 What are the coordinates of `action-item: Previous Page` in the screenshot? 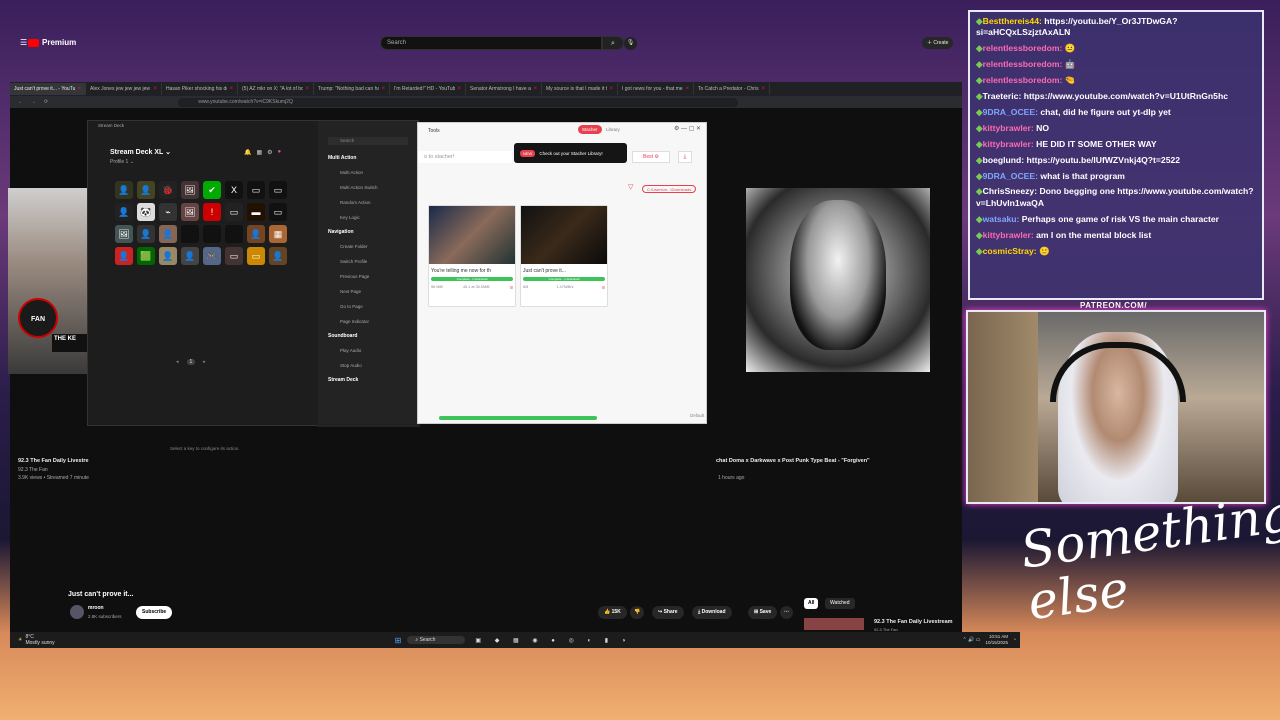 It's located at (369, 276).